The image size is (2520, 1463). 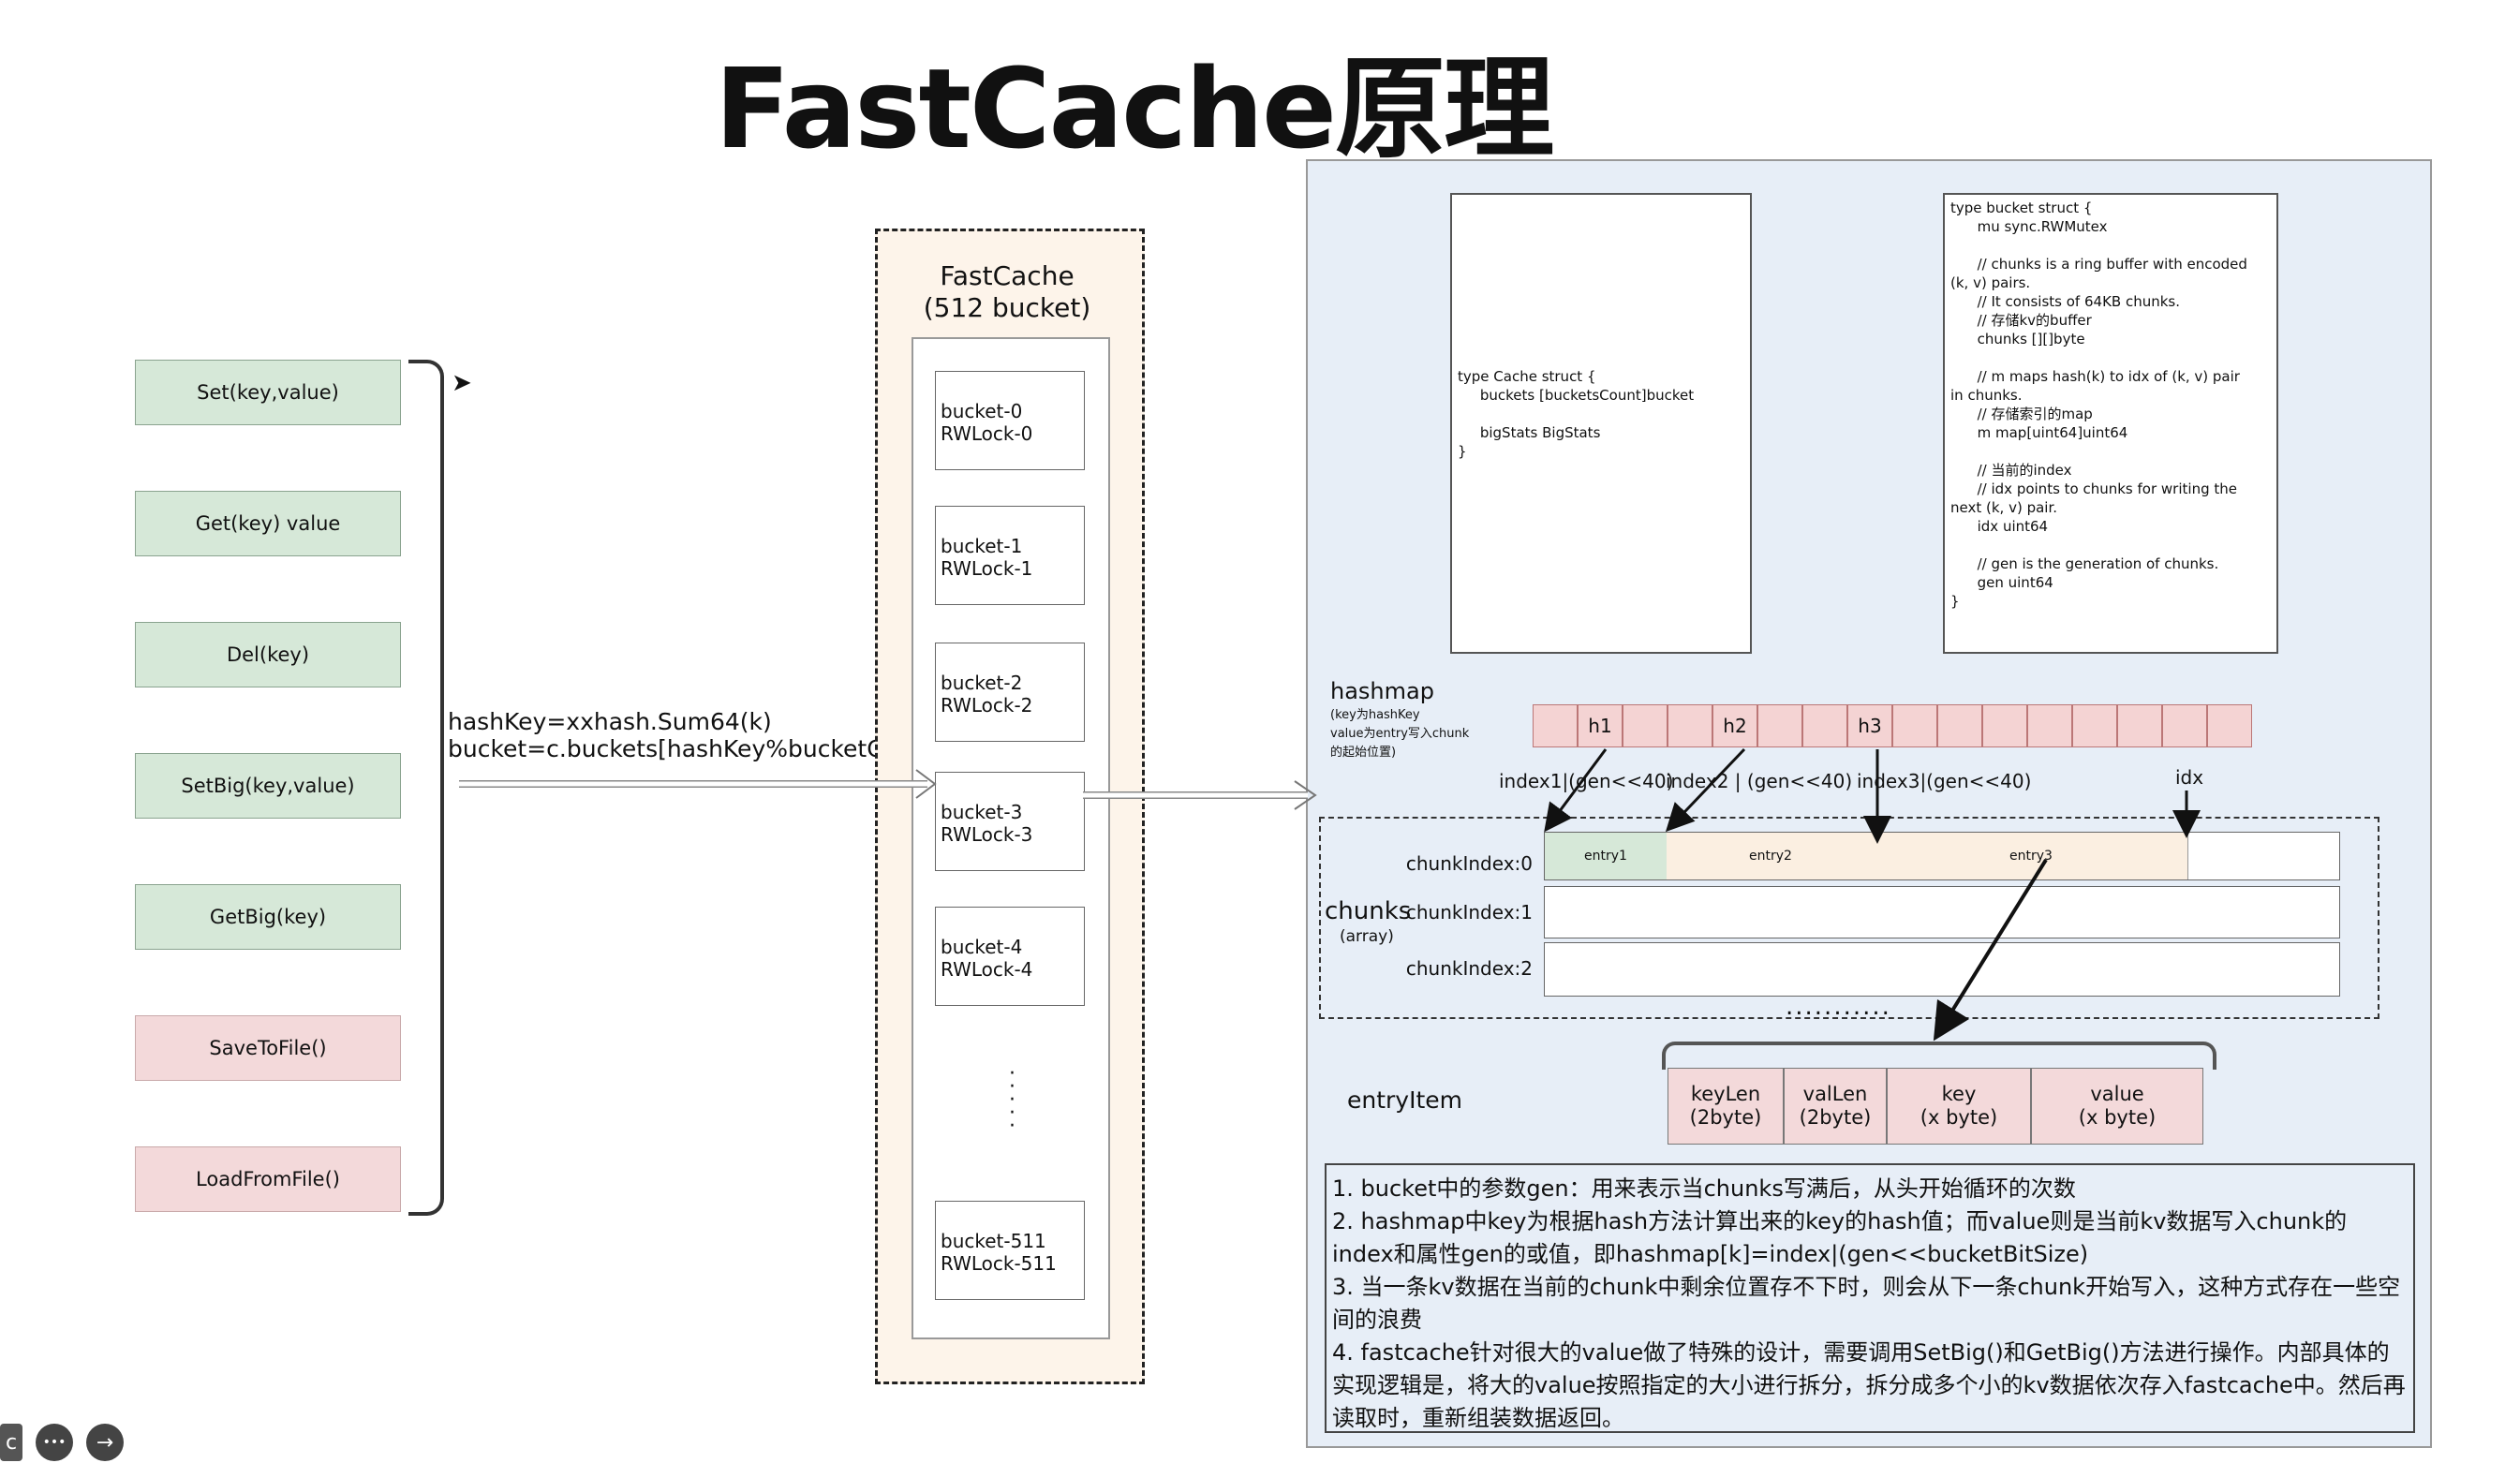 What do you see at coordinates (54, 1443) in the screenshot?
I see `more-options-icon: •••` at bounding box center [54, 1443].